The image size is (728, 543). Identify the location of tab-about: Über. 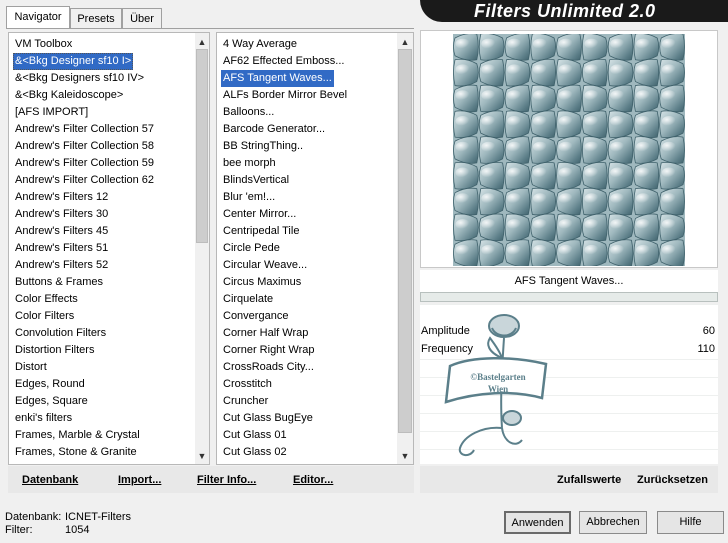
(142, 18).